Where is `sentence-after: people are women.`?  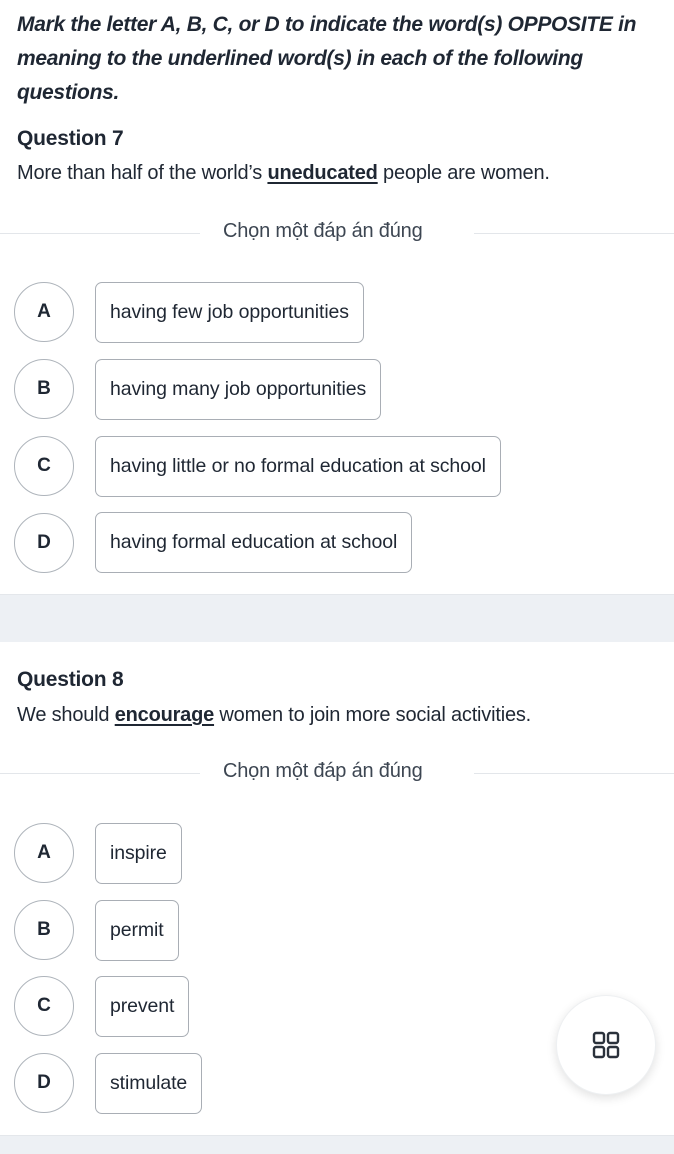
sentence-after: people are women. is located at coordinates (463, 173).